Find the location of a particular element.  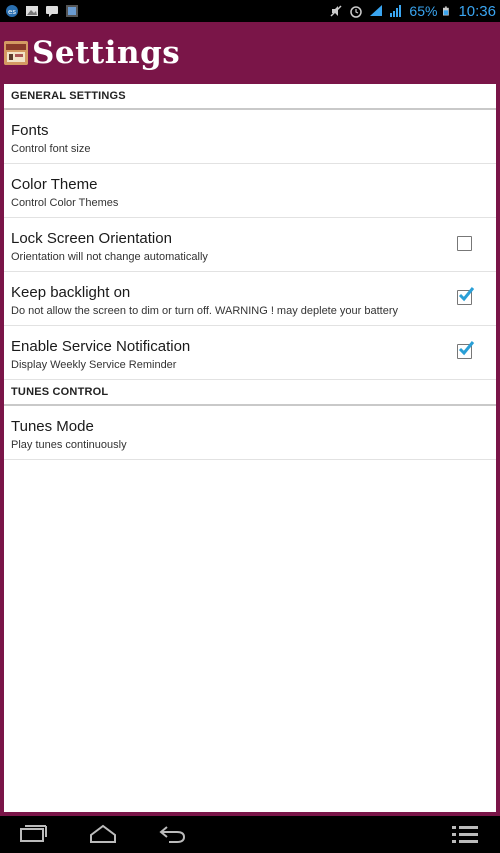

gallery-notification-icon is located at coordinates (72, 11).